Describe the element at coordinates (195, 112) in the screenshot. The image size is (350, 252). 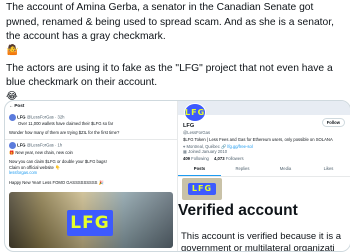
I see `profile-avatar: LFG` at that location.